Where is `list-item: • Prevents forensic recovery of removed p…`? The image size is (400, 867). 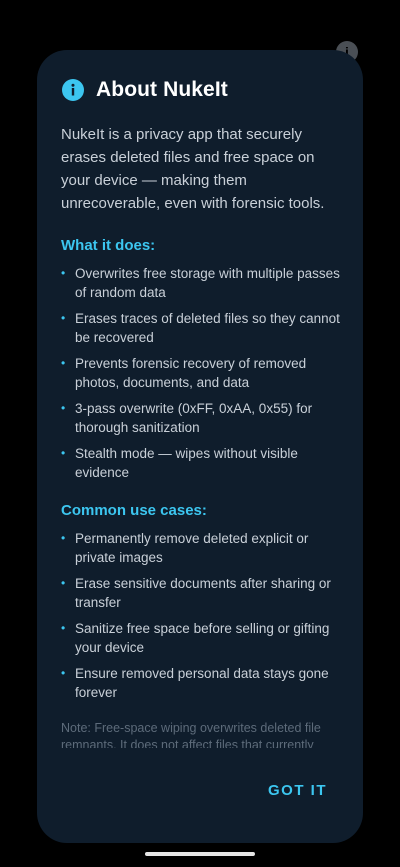 list-item: • Prevents forensic recovery of removed p… is located at coordinates (201, 373).